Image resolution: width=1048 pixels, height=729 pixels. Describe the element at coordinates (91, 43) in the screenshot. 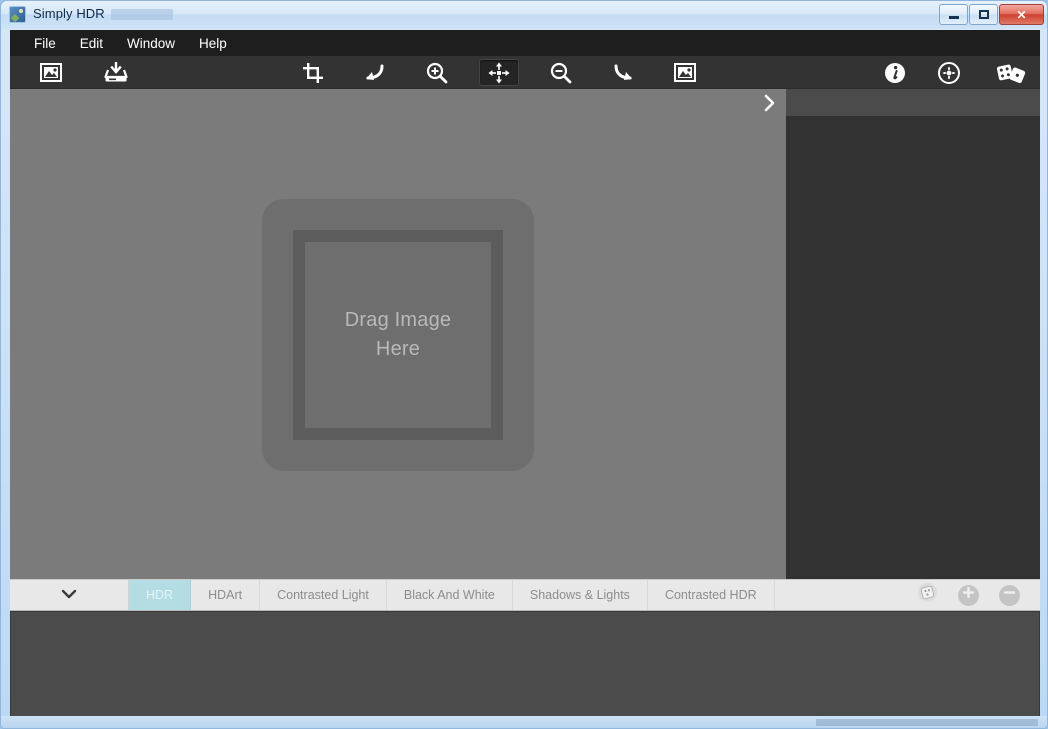

I see `menu-item-edit: Edit` at that location.